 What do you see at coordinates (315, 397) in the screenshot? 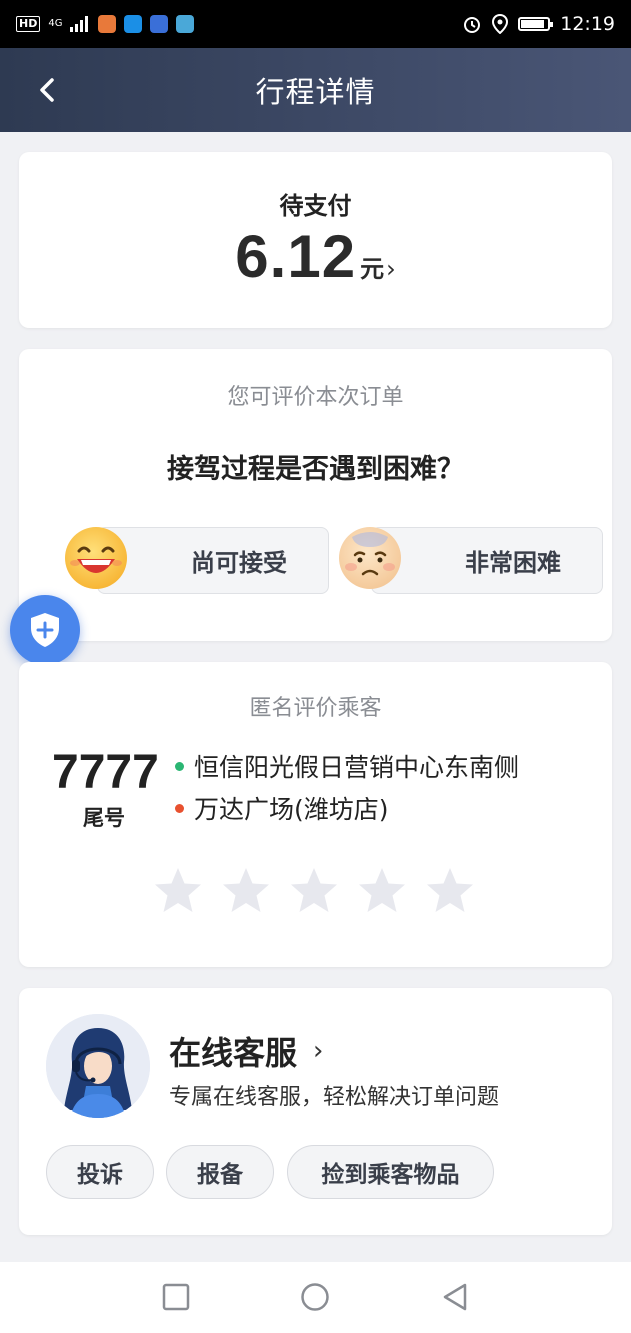
I see `rating-hint: 您可评价本次订单` at bounding box center [315, 397].